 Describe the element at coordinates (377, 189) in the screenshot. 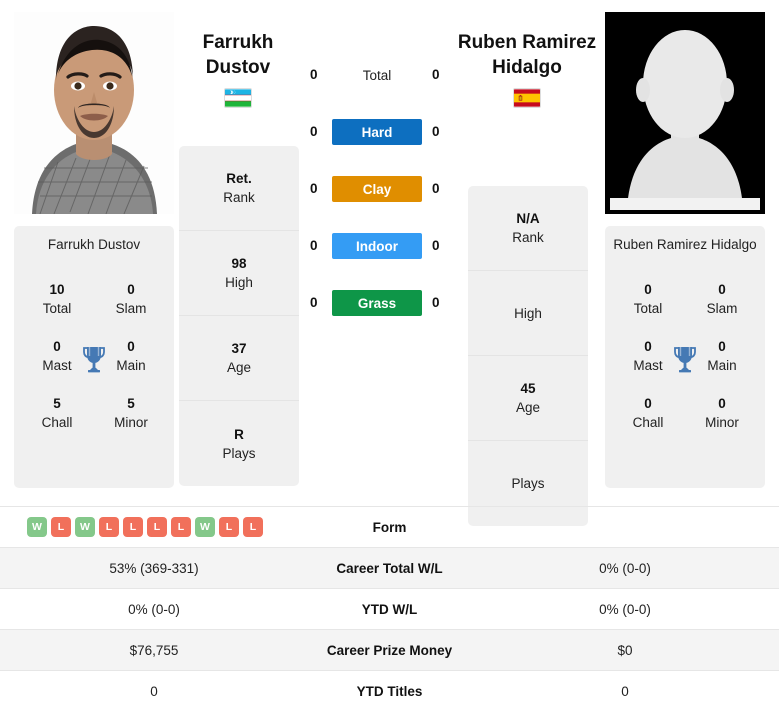

I see `surface-label-clay: Clay` at that location.